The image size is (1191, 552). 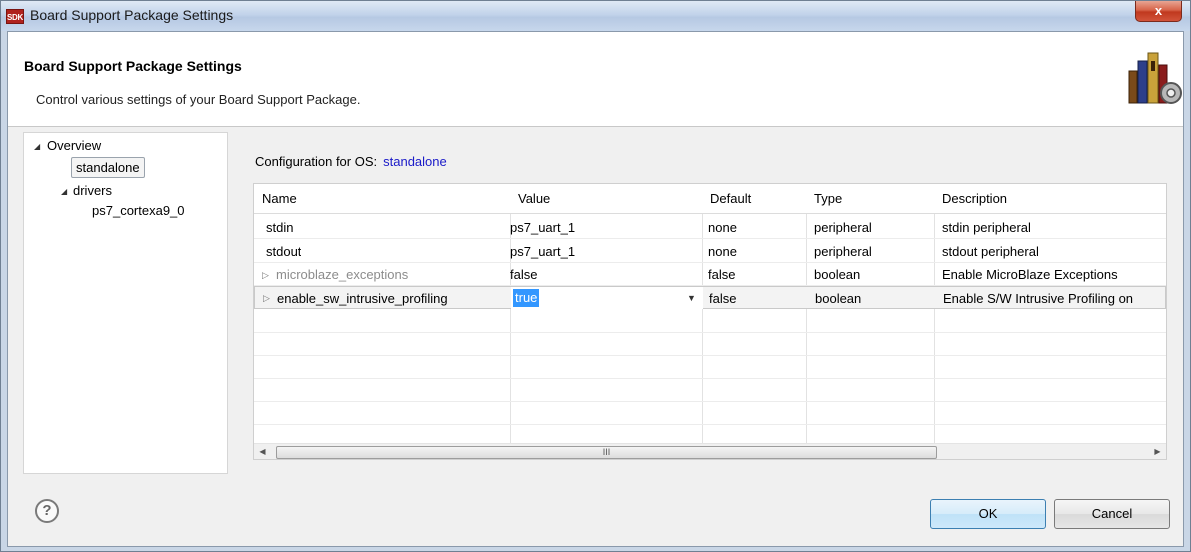 I want to click on tree-item-drivers: drivers, so click(x=92, y=190).